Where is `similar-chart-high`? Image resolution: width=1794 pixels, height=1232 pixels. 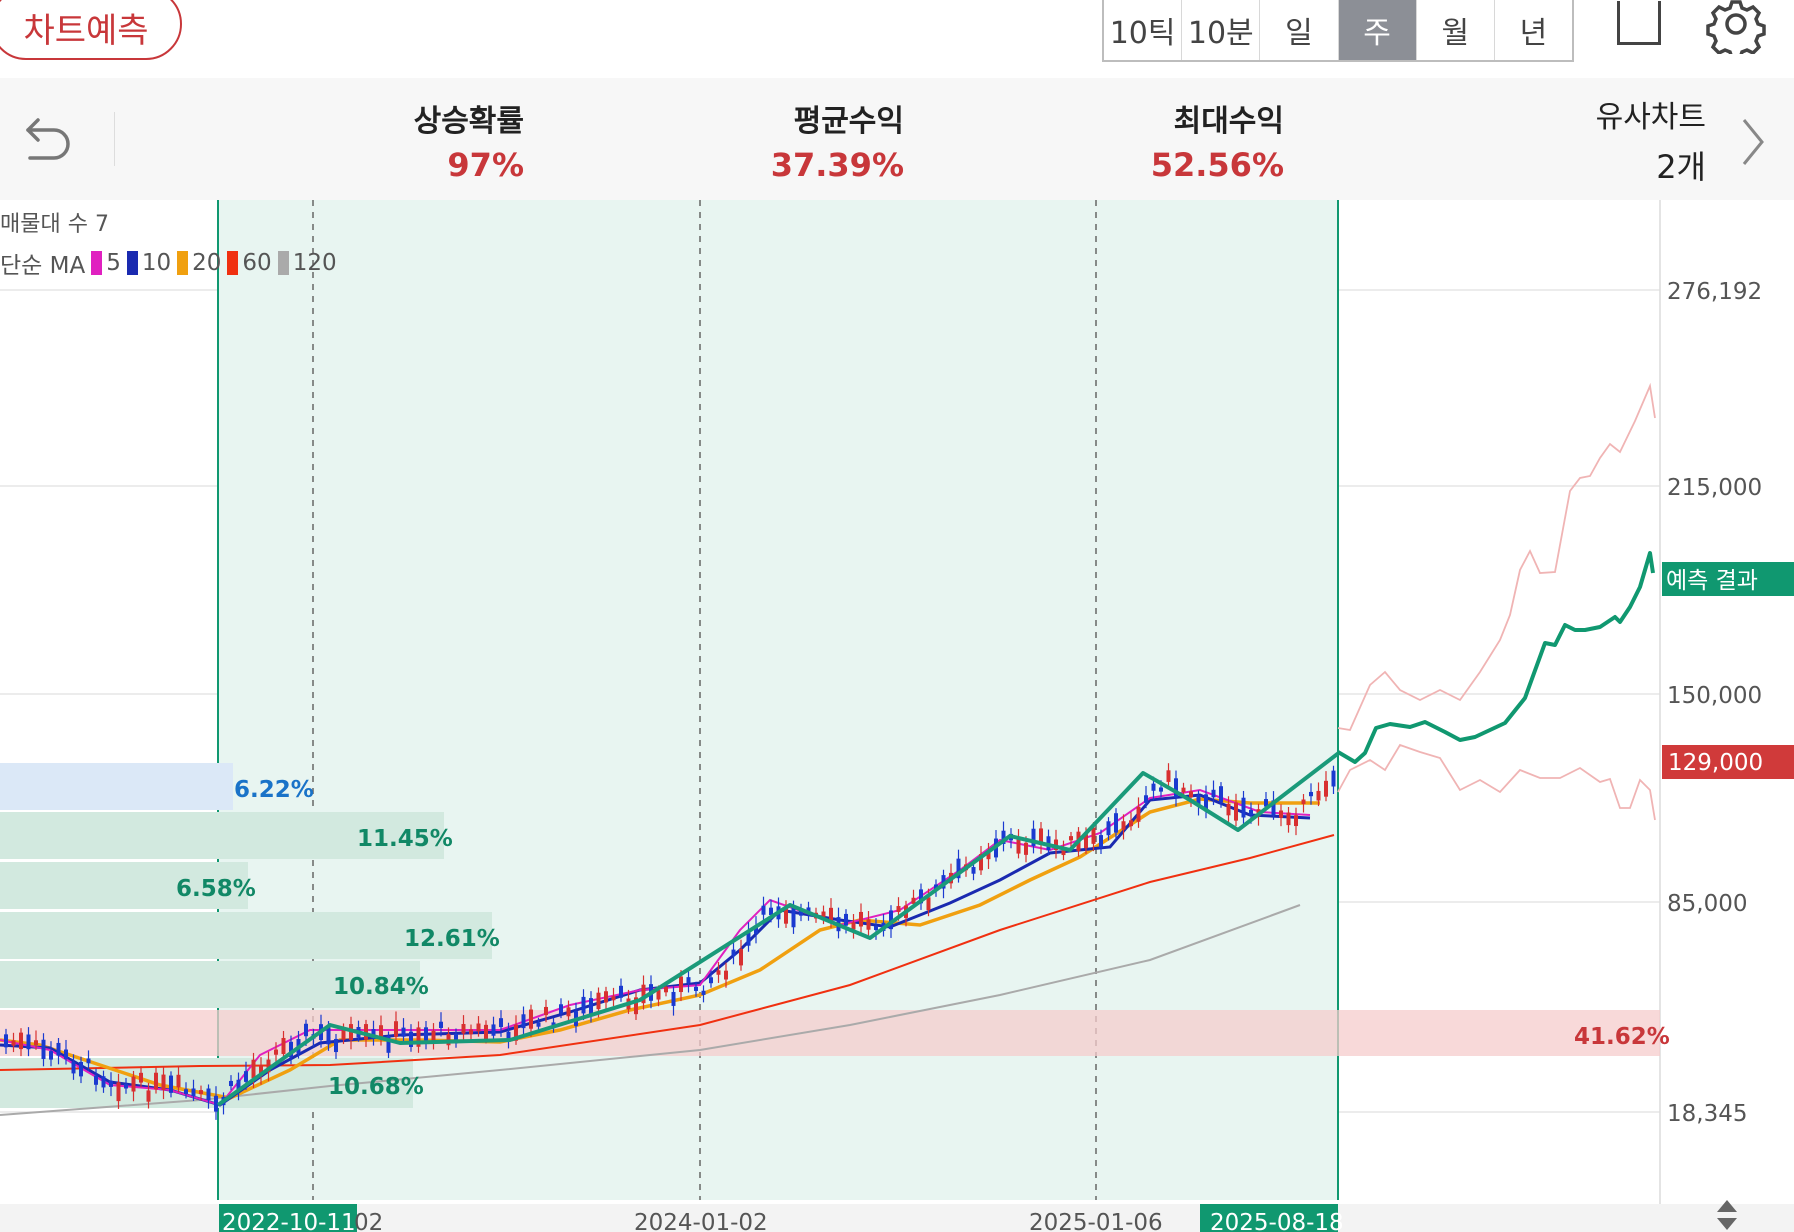
similar-chart-high is located at coordinates (1496, 557).